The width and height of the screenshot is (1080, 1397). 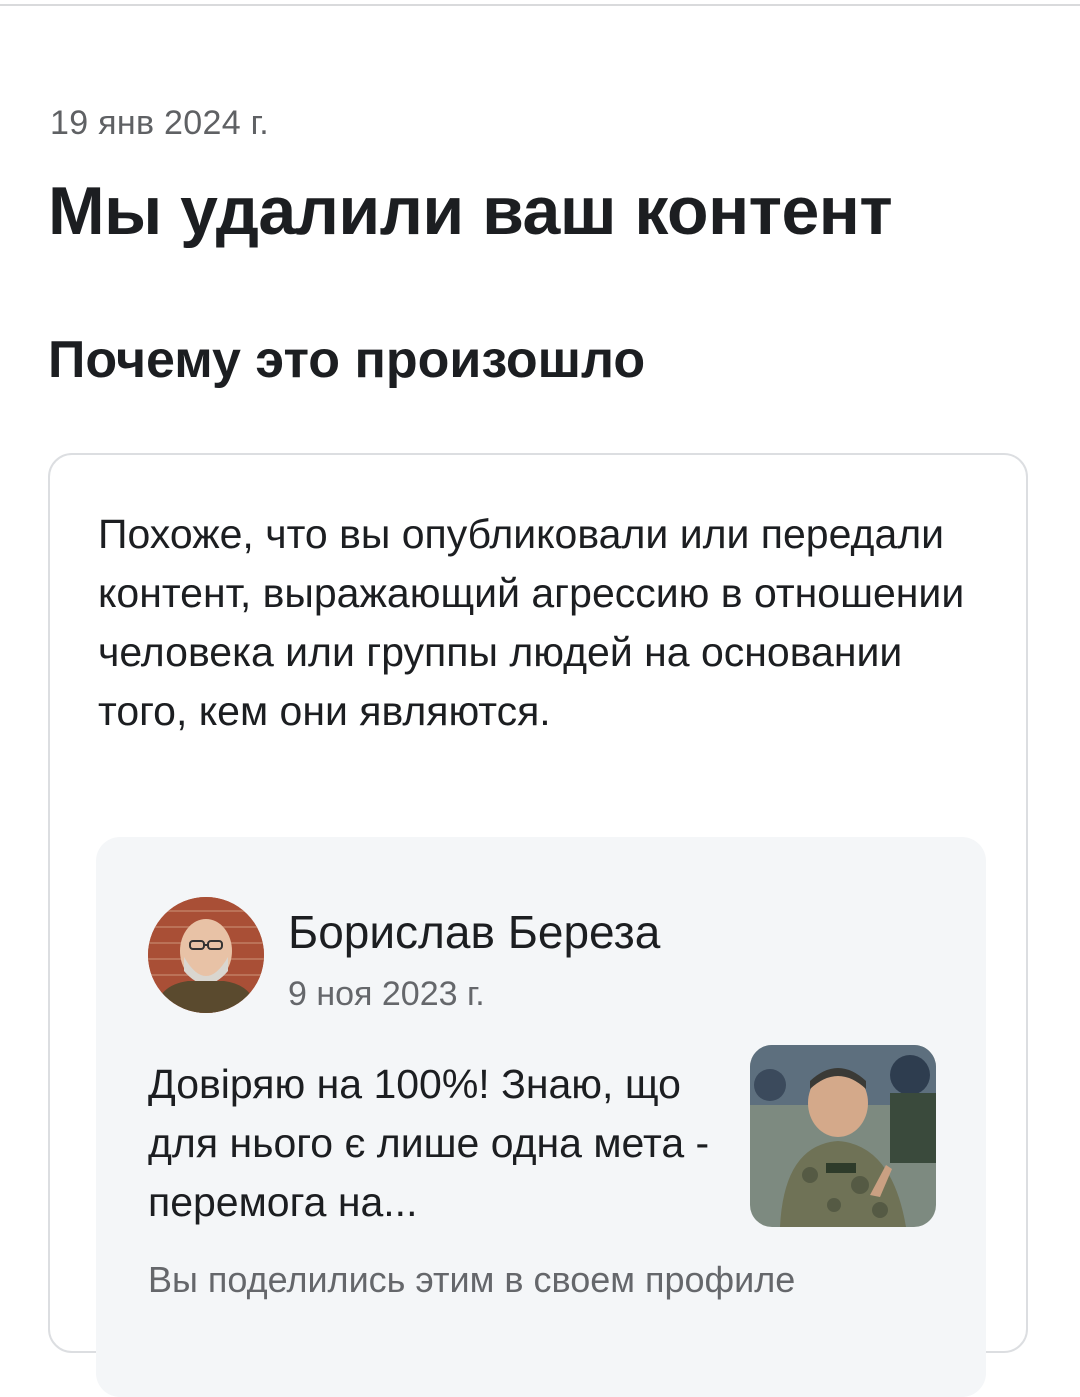 What do you see at coordinates (386, 994) in the screenshot?
I see `post-date: 9 ноя 2023 г.` at bounding box center [386, 994].